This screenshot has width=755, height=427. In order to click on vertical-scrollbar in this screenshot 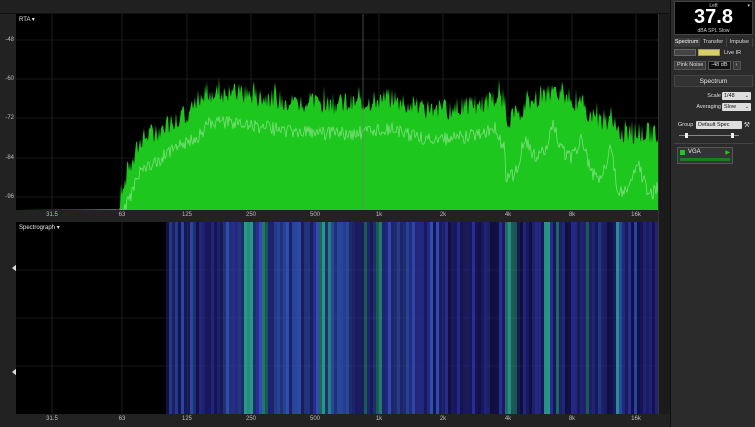, I will do `click(664, 214)`.